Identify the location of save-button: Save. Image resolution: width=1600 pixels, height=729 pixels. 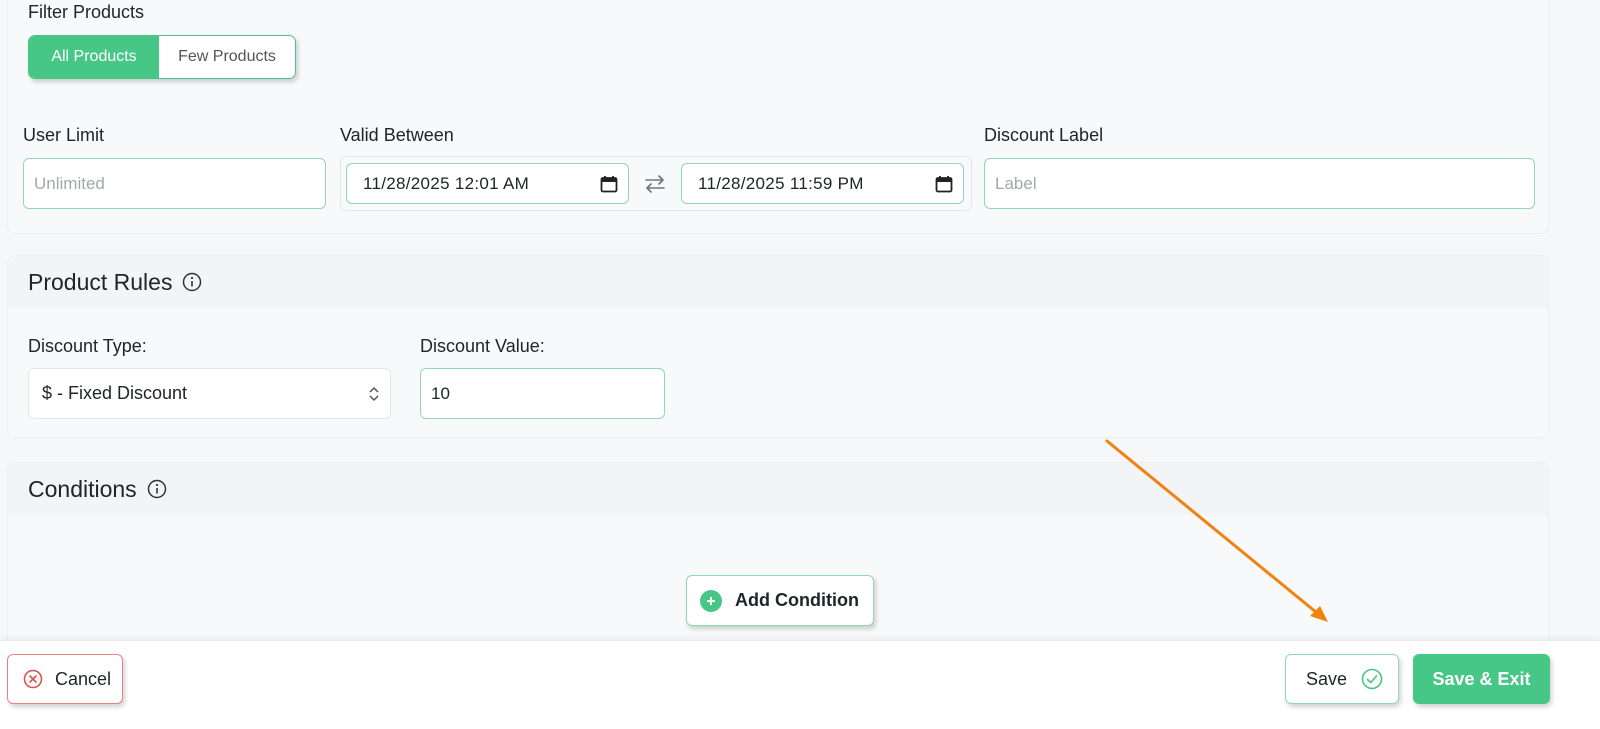
(1342, 679).